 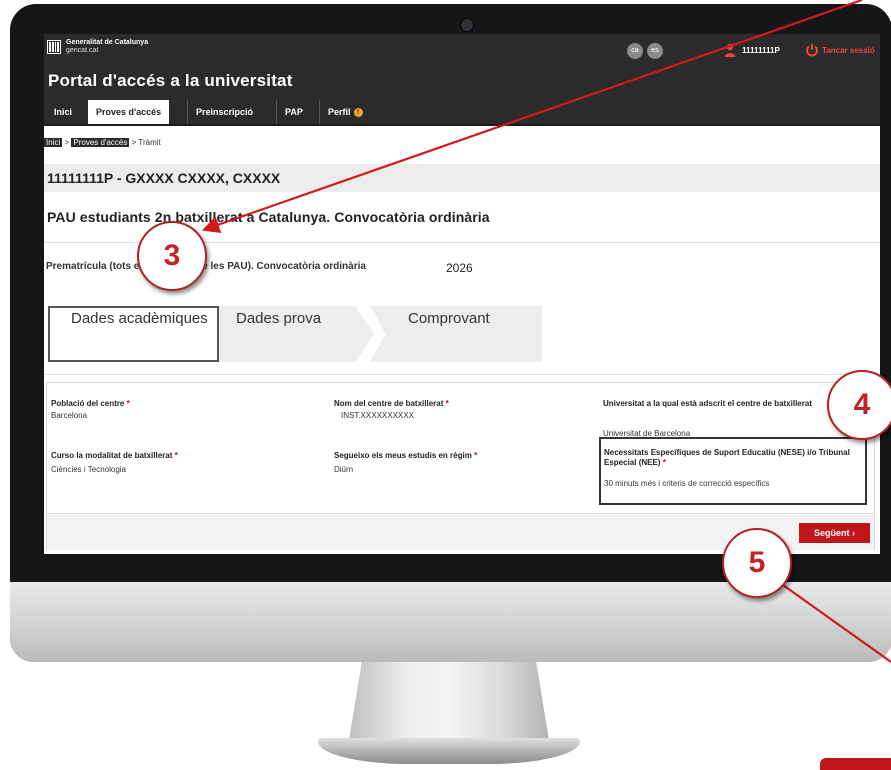 What do you see at coordinates (757, 563) in the screenshot?
I see `annotation-badge-5: 5` at bounding box center [757, 563].